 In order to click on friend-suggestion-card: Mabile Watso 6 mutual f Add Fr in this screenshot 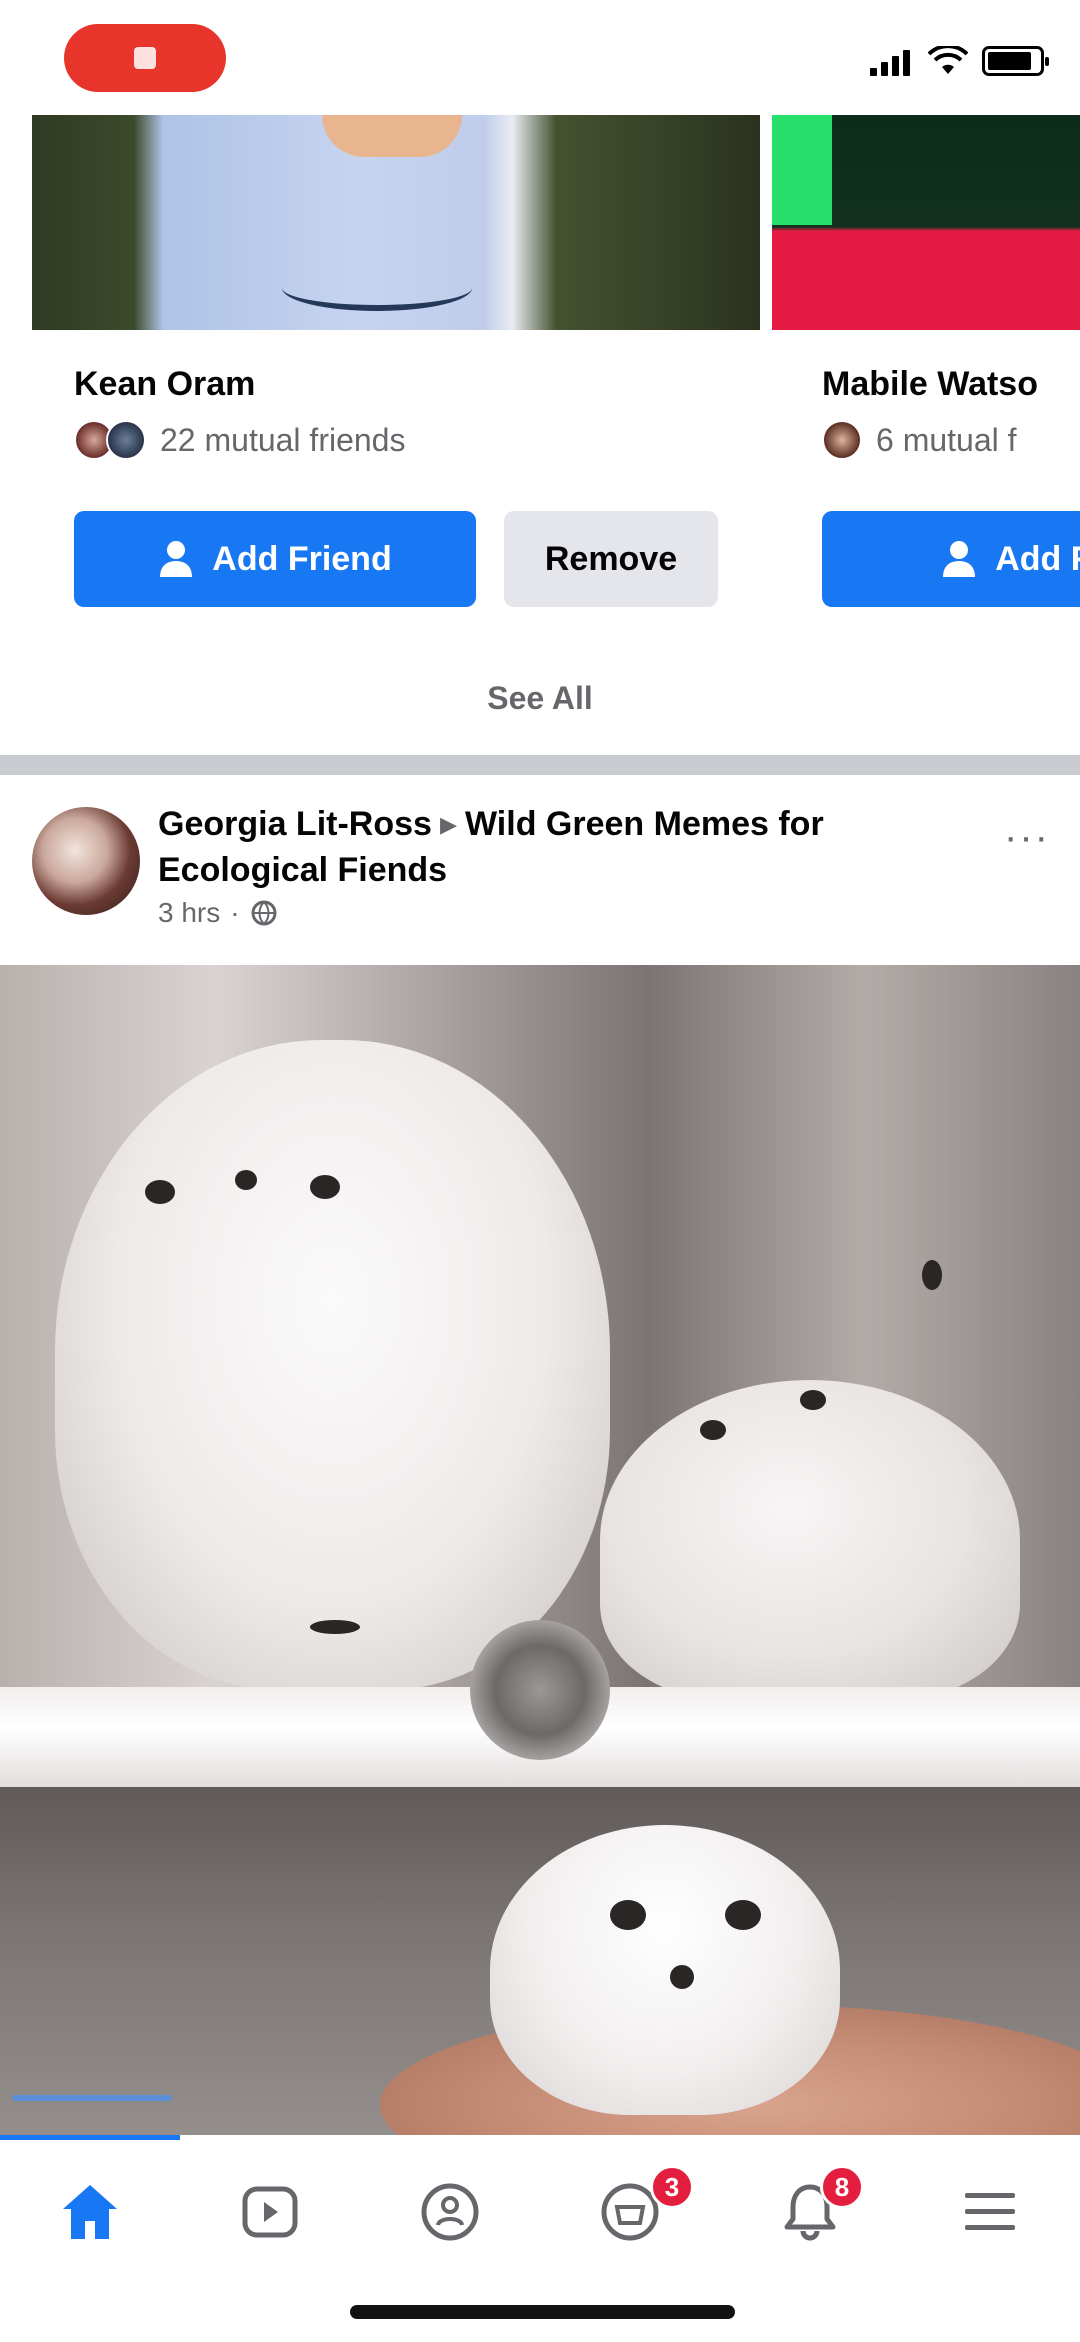, I will do `click(926, 375)`.